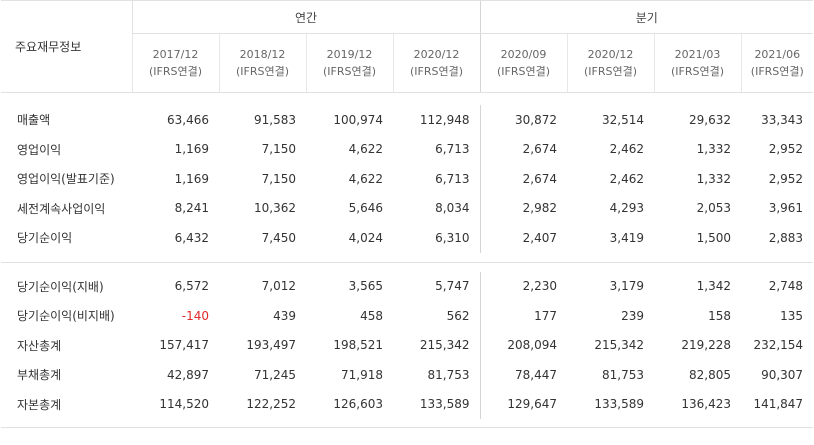 This screenshot has height=445, width=814. What do you see at coordinates (358, 119) in the screenshot?
I see `value-cell: 100,974` at bounding box center [358, 119].